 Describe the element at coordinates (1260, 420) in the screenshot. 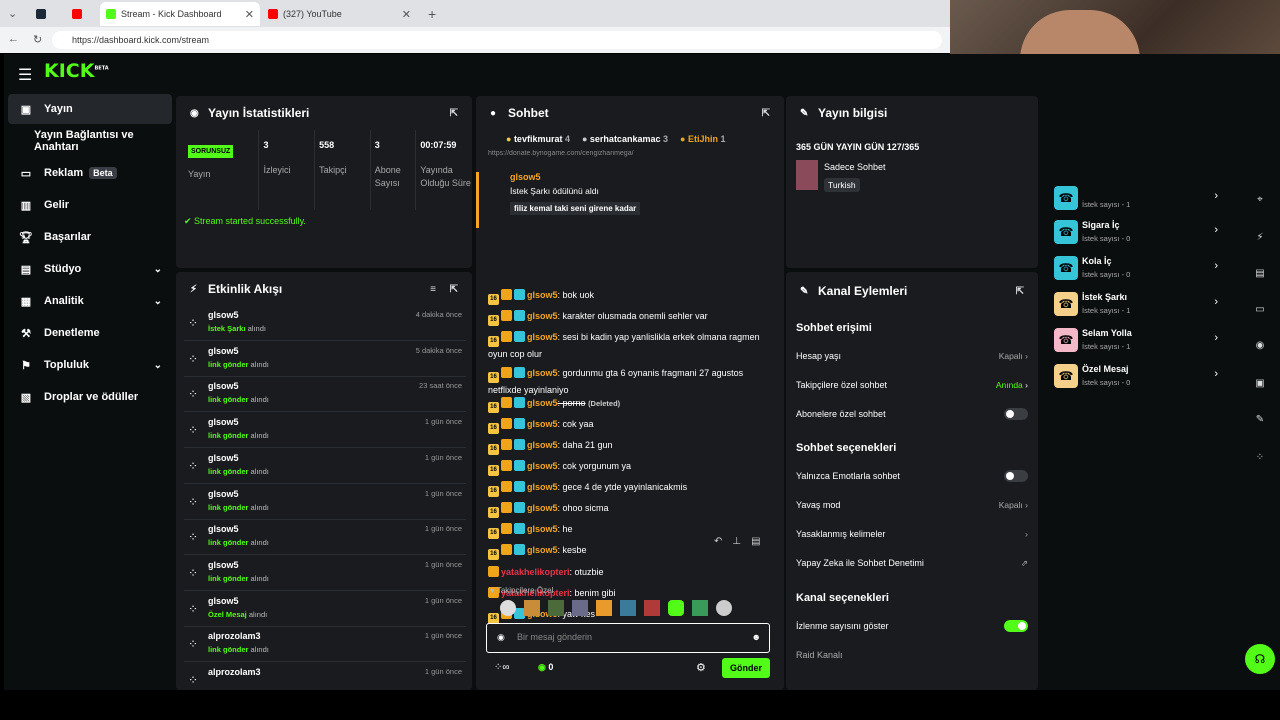

I see `wrench-icon: ✎` at that location.